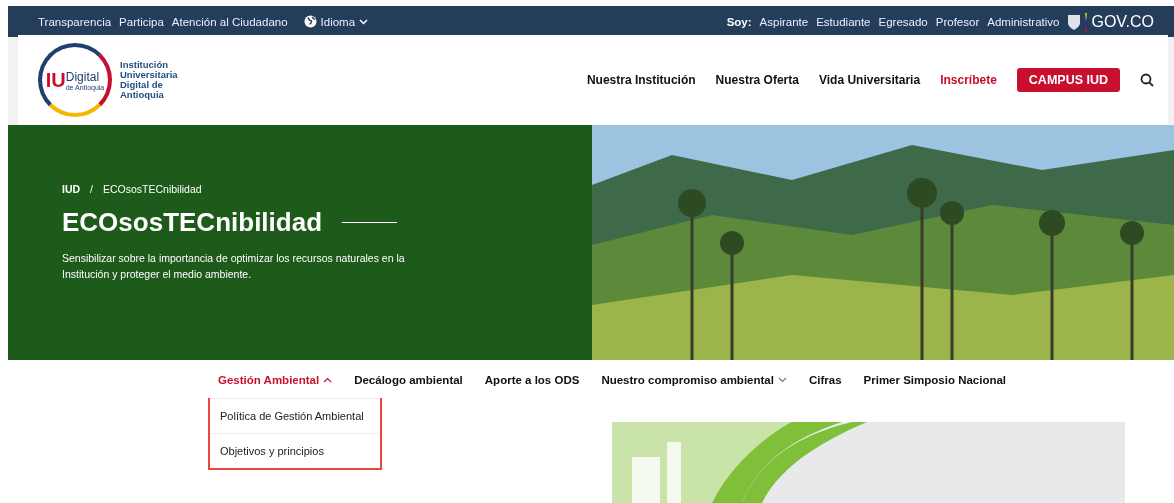  I want to click on section-tab: Cifras, so click(825, 380).